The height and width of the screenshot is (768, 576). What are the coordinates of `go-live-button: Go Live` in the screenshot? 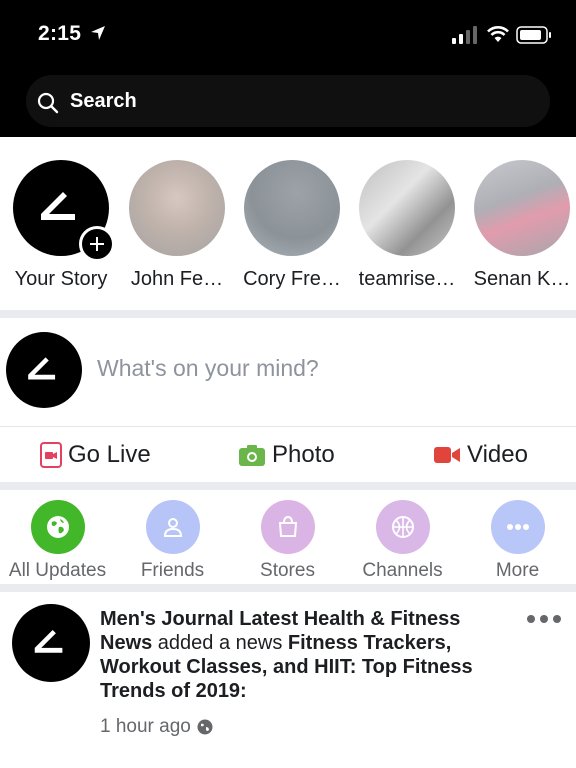 It's located at (95, 455).